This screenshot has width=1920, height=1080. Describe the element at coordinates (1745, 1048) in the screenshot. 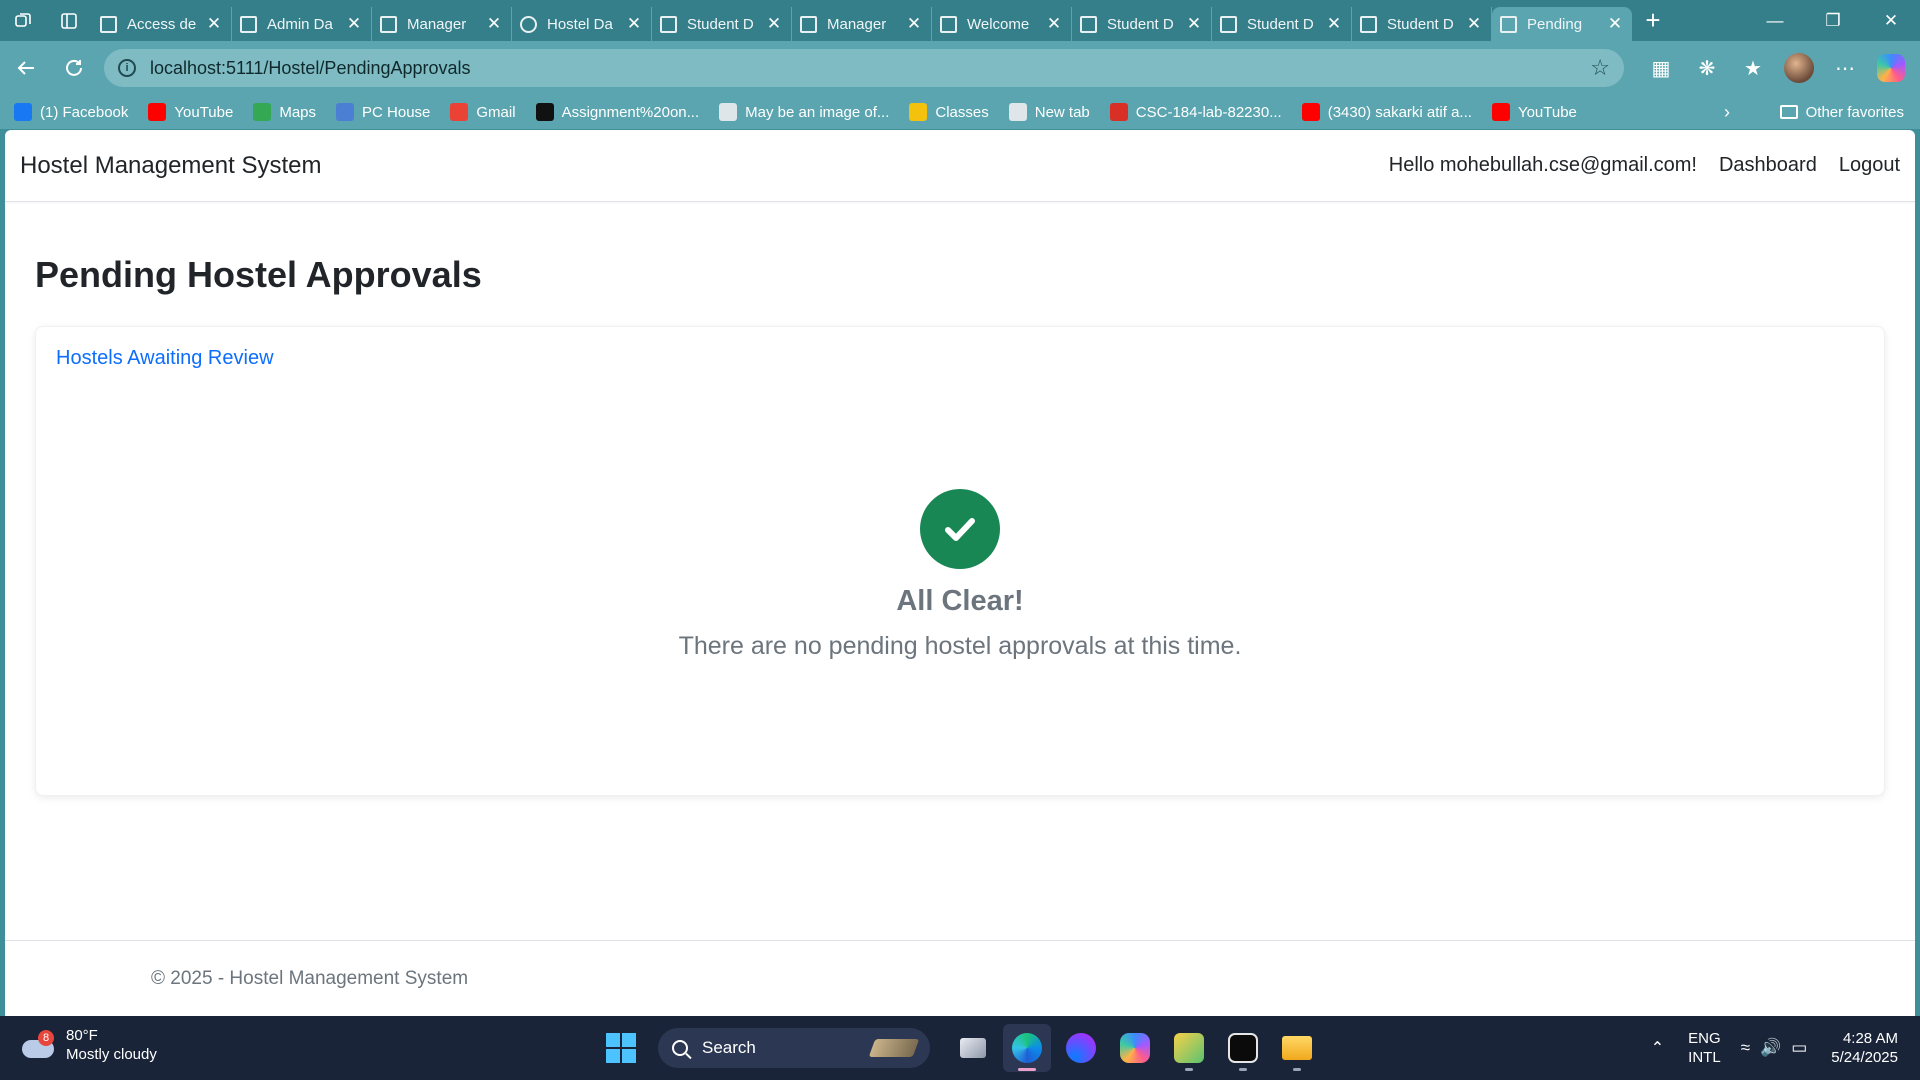

I see `wifi-icon: ≈` at that location.